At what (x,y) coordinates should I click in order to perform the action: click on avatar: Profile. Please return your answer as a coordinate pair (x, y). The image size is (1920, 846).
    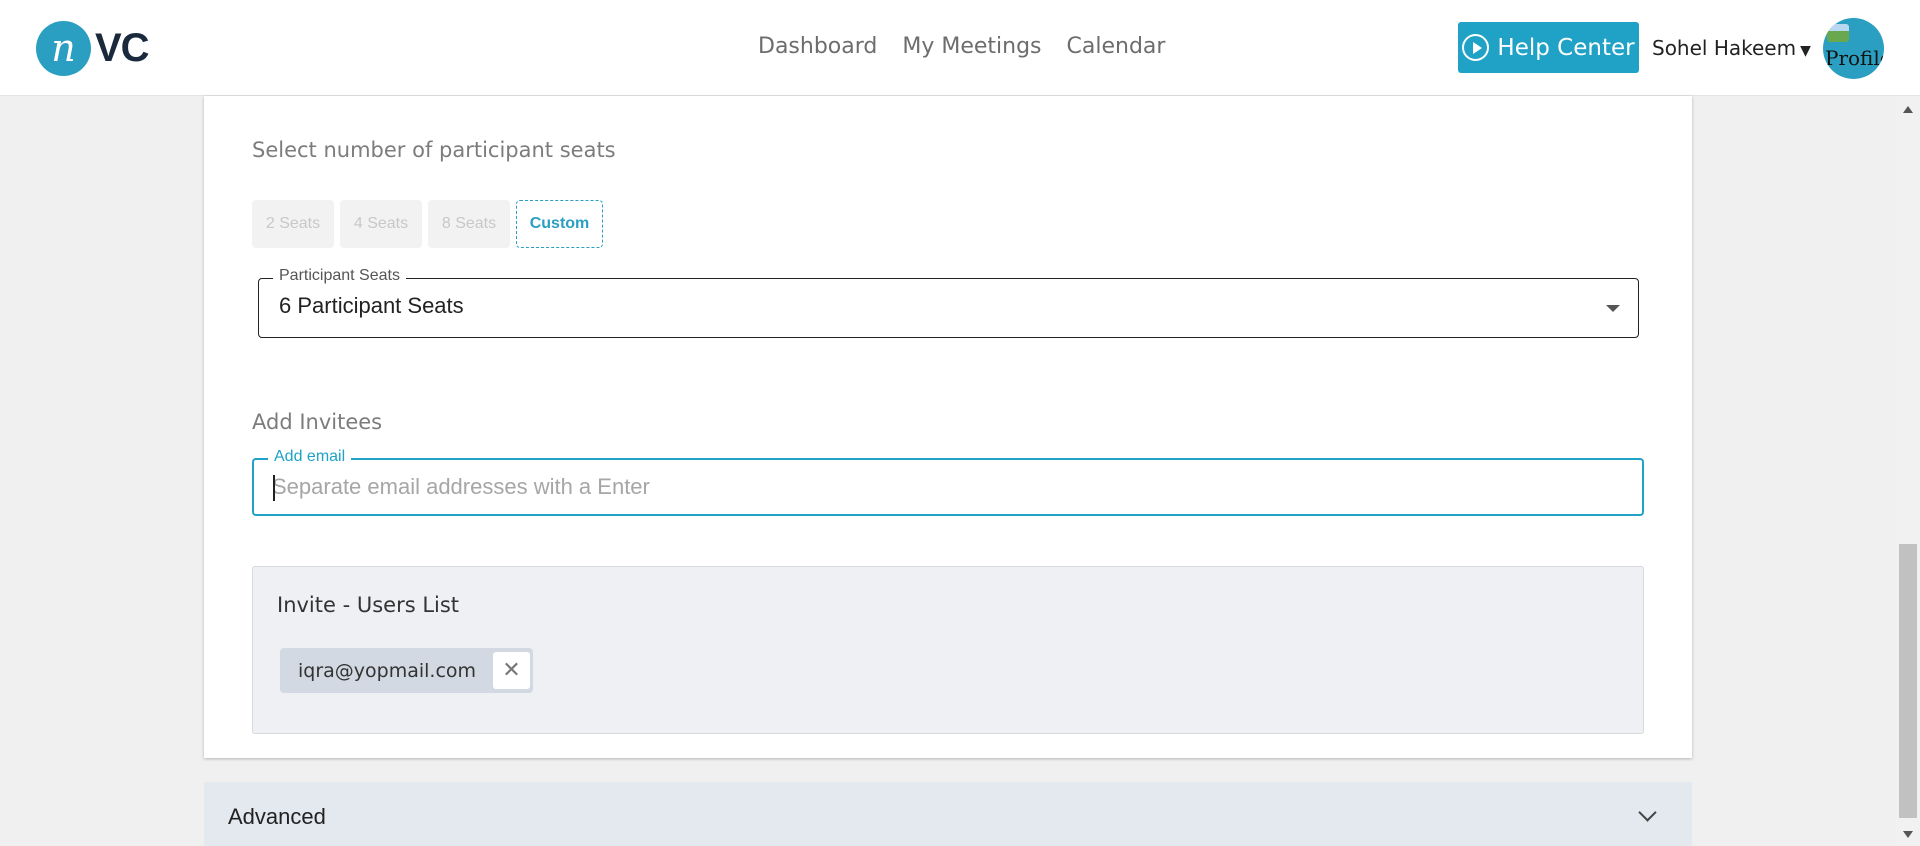
    Looking at the image, I should click on (1853, 48).